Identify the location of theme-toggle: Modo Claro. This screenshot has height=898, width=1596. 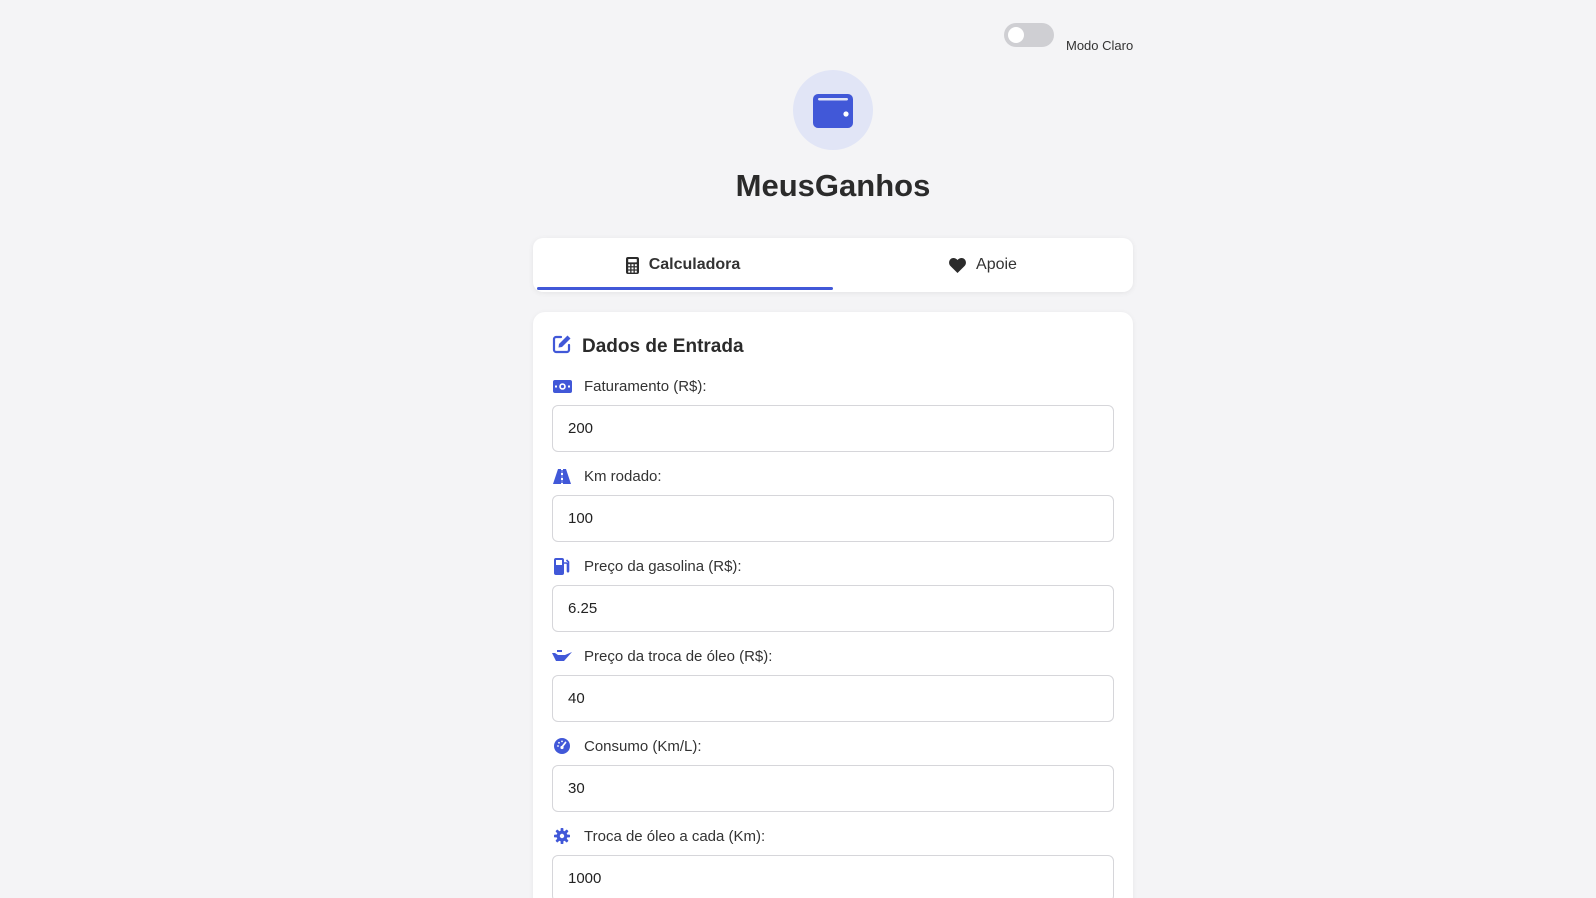
(1068, 34).